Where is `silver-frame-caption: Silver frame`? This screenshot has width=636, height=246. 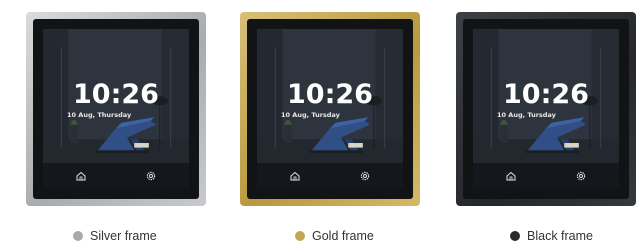 silver-frame-caption: Silver frame is located at coordinates (115, 236).